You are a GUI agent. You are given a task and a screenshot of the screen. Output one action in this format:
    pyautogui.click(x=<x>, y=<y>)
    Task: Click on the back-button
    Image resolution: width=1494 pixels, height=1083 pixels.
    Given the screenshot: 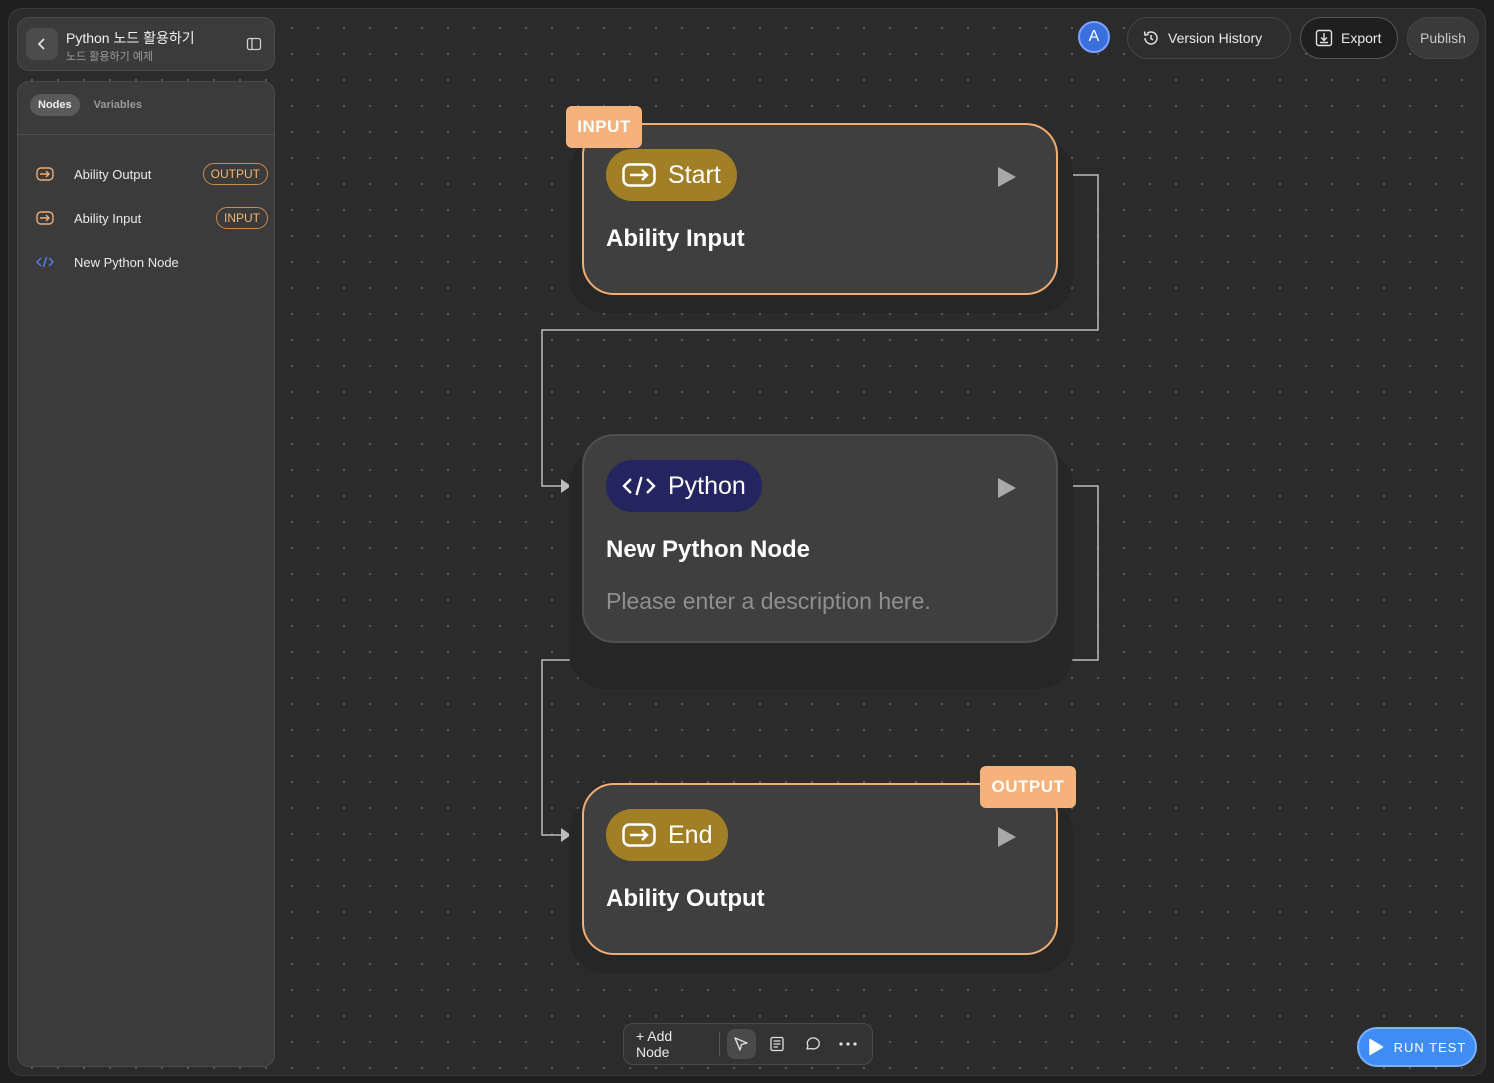 What is the action you would take?
    pyautogui.click(x=42, y=44)
    